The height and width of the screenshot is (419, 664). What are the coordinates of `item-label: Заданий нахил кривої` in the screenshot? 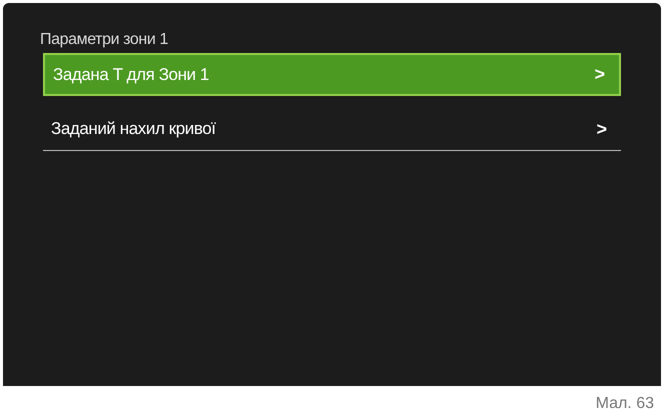 It's located at (133, 129).